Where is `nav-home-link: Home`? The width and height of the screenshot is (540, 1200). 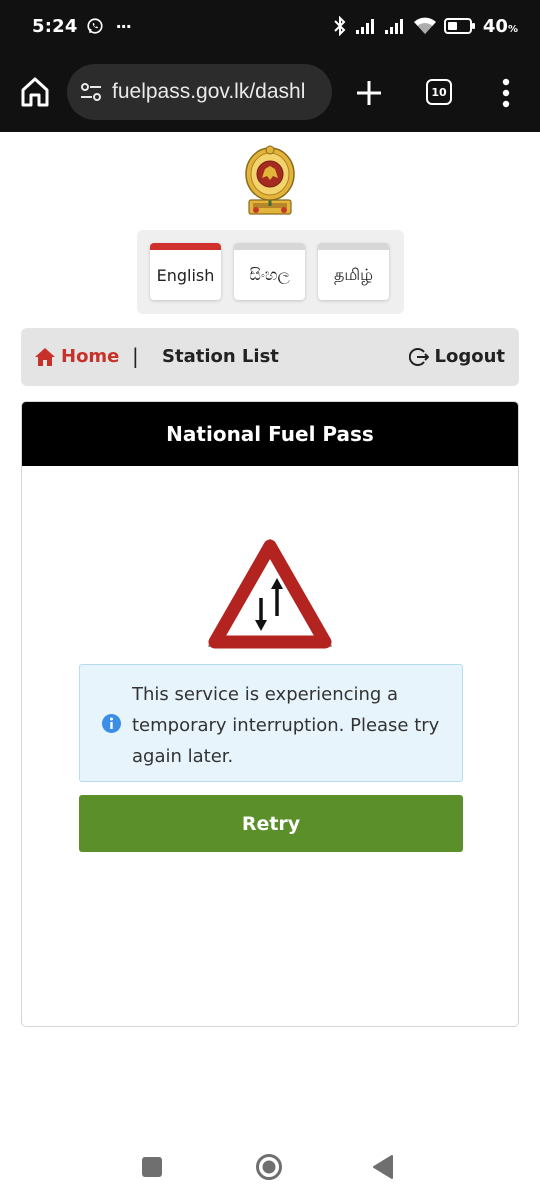
nav-home-link: Home is located at coordinates (76, 356).